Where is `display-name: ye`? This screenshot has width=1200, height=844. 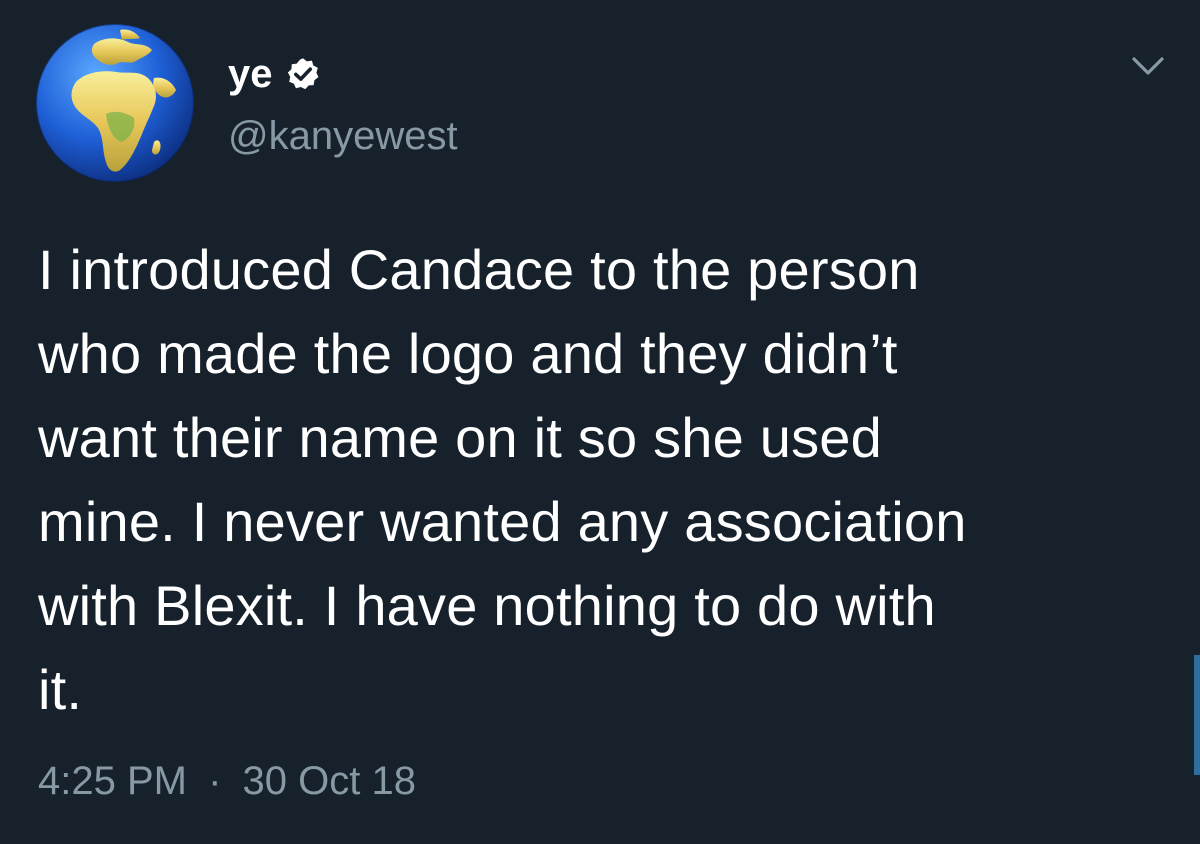 display-name: ye is located at coordinates (250, 74).